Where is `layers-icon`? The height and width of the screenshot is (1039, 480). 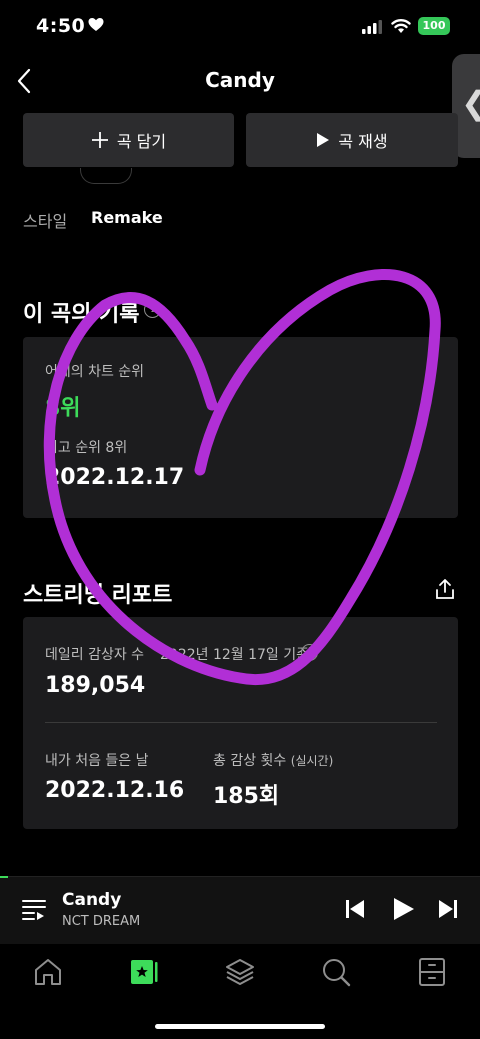
layers-icon is located at coordinates (240, 972).